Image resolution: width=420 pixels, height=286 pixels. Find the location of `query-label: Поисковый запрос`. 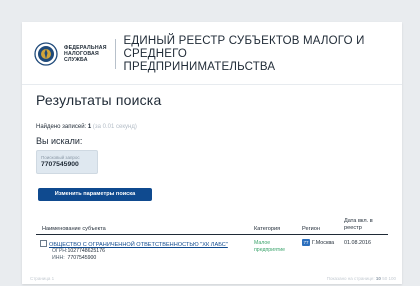

query-label: Поисковый запрос is located at coordinates (60, 157).